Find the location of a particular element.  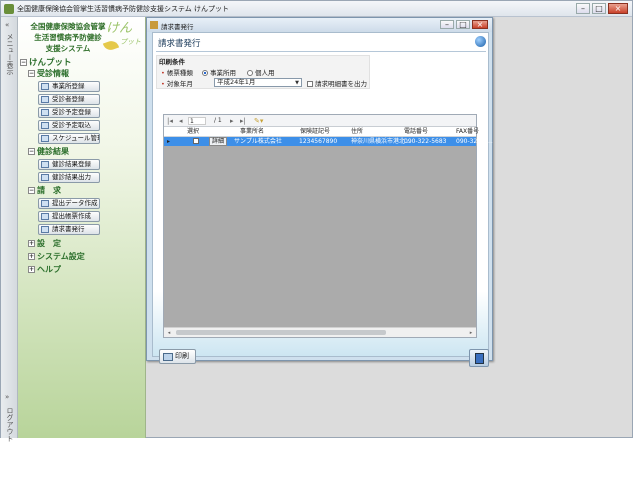

logout-button: » ログアウト is located at coordinates (9, 421).